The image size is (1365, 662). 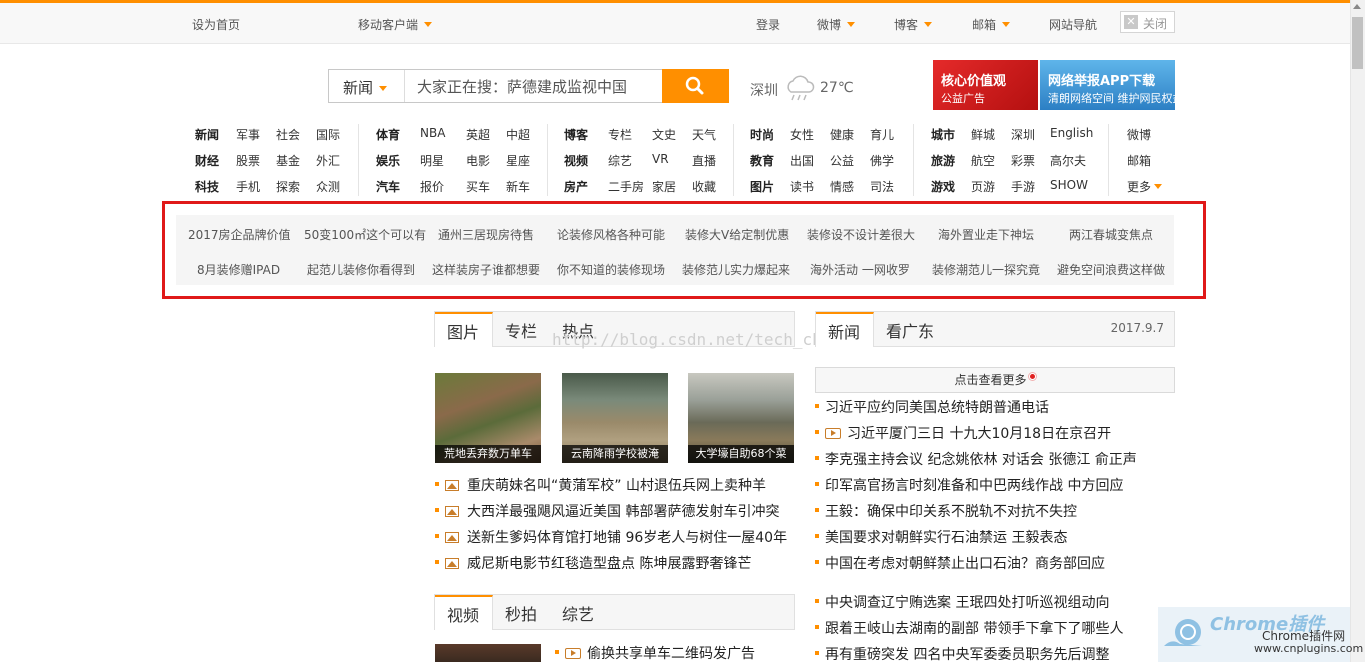 What do you see at coordinates (882, 134) in the screenshot?
I see `nav-link: 育儿` at bounding box center [882, 134].